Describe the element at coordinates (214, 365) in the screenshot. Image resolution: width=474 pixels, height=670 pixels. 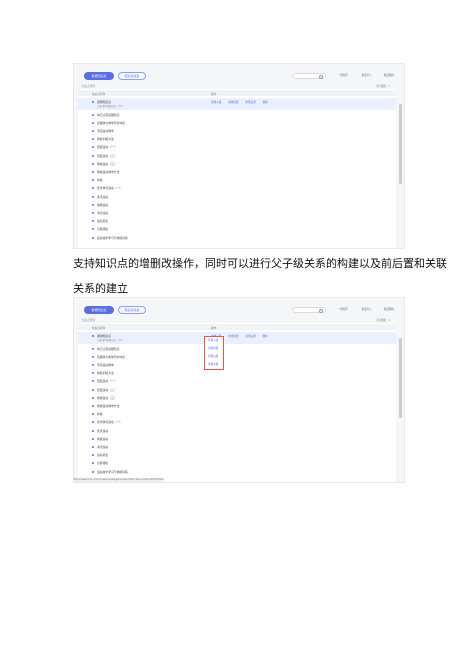
I see `menu-item-add-relation: 新增关联` at that location.